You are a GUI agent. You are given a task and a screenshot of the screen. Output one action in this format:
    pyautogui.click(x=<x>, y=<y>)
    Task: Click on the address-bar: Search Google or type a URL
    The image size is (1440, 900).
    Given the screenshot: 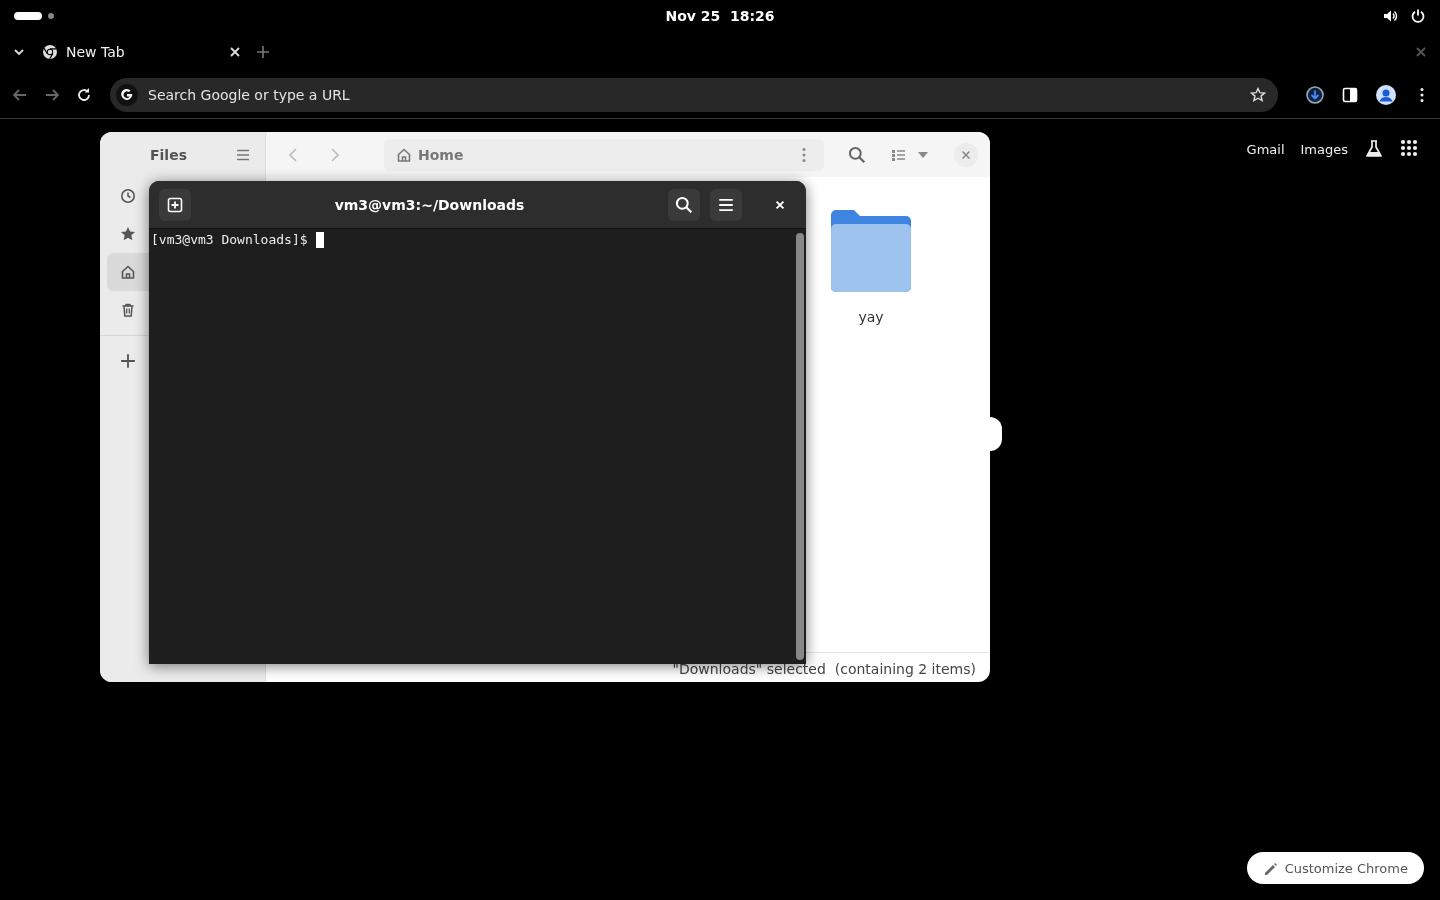 What is the action you would take?
    pyautogui.click(x=694, y=95)
    